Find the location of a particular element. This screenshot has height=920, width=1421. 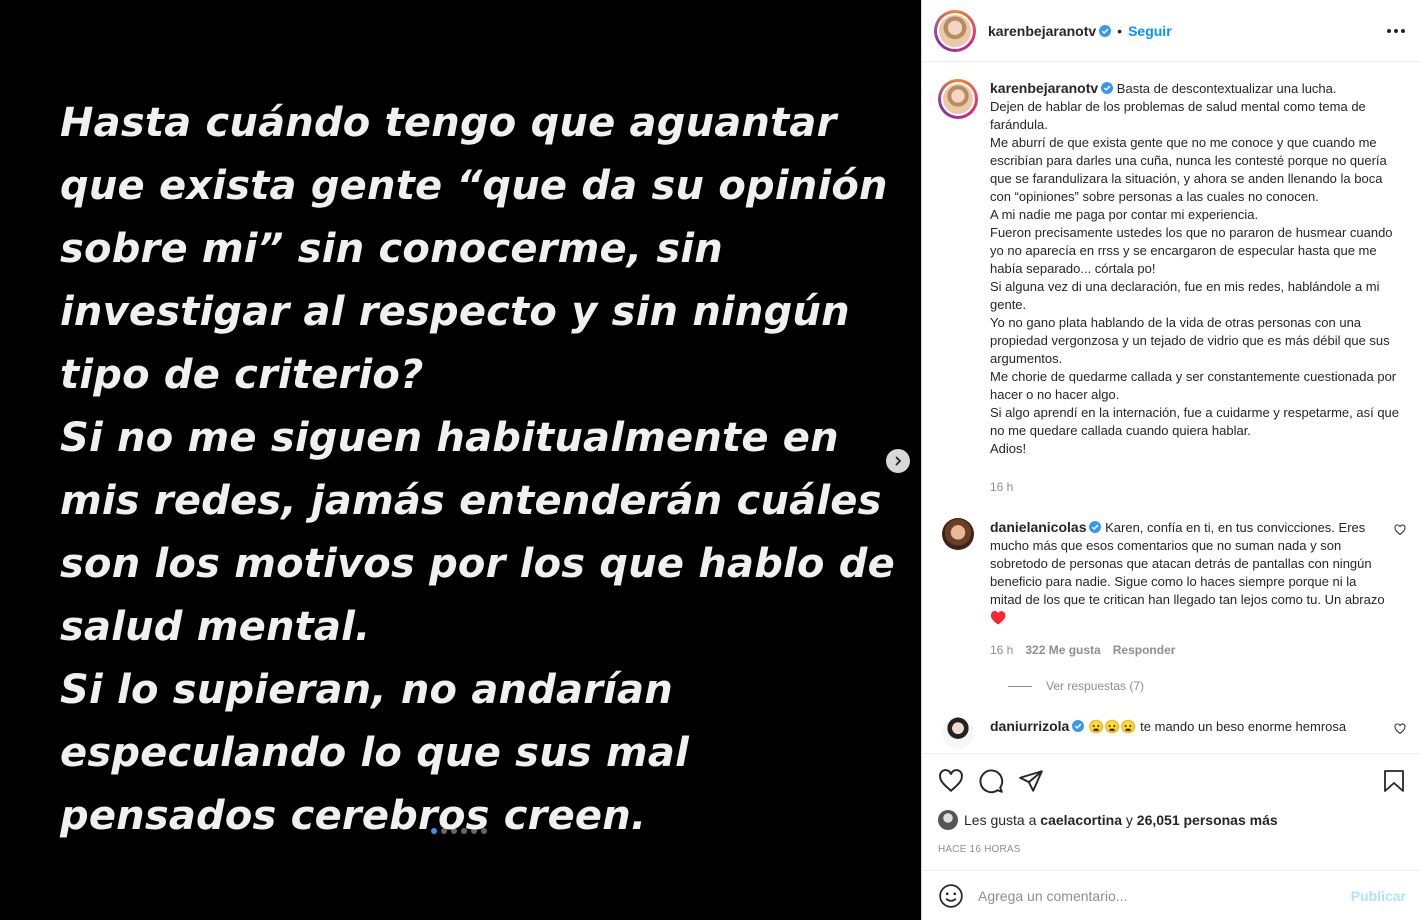

save-icon is located at coordinates (1394, 781).